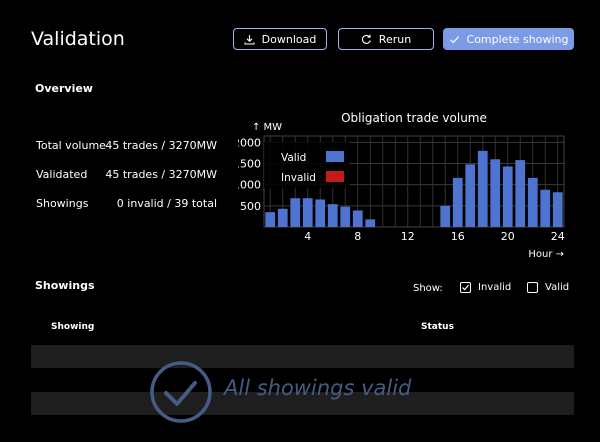 The image size is (600, 442). What do you see at coordinates (517, 39) in the screenshot?
I see `complete-showing-button-label: Complete showing` at bounding box center [517, 39].